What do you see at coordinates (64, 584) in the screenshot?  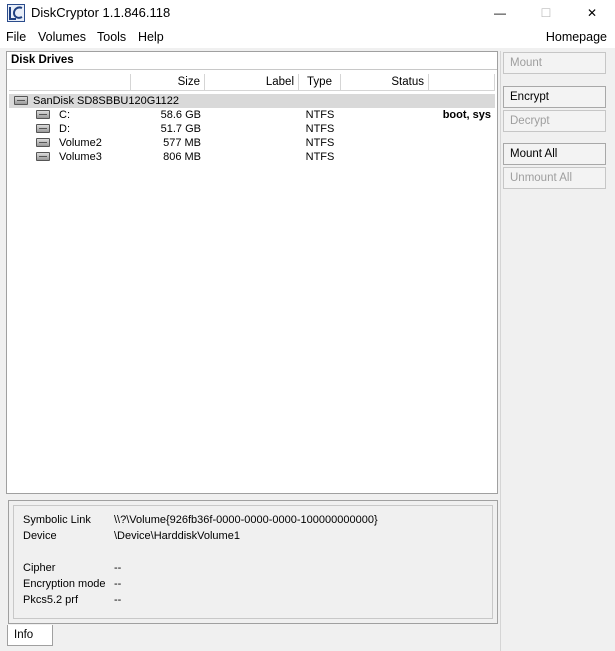 I see `encryption-mode-label: Encryption mode` at bounding box center [64, 584].